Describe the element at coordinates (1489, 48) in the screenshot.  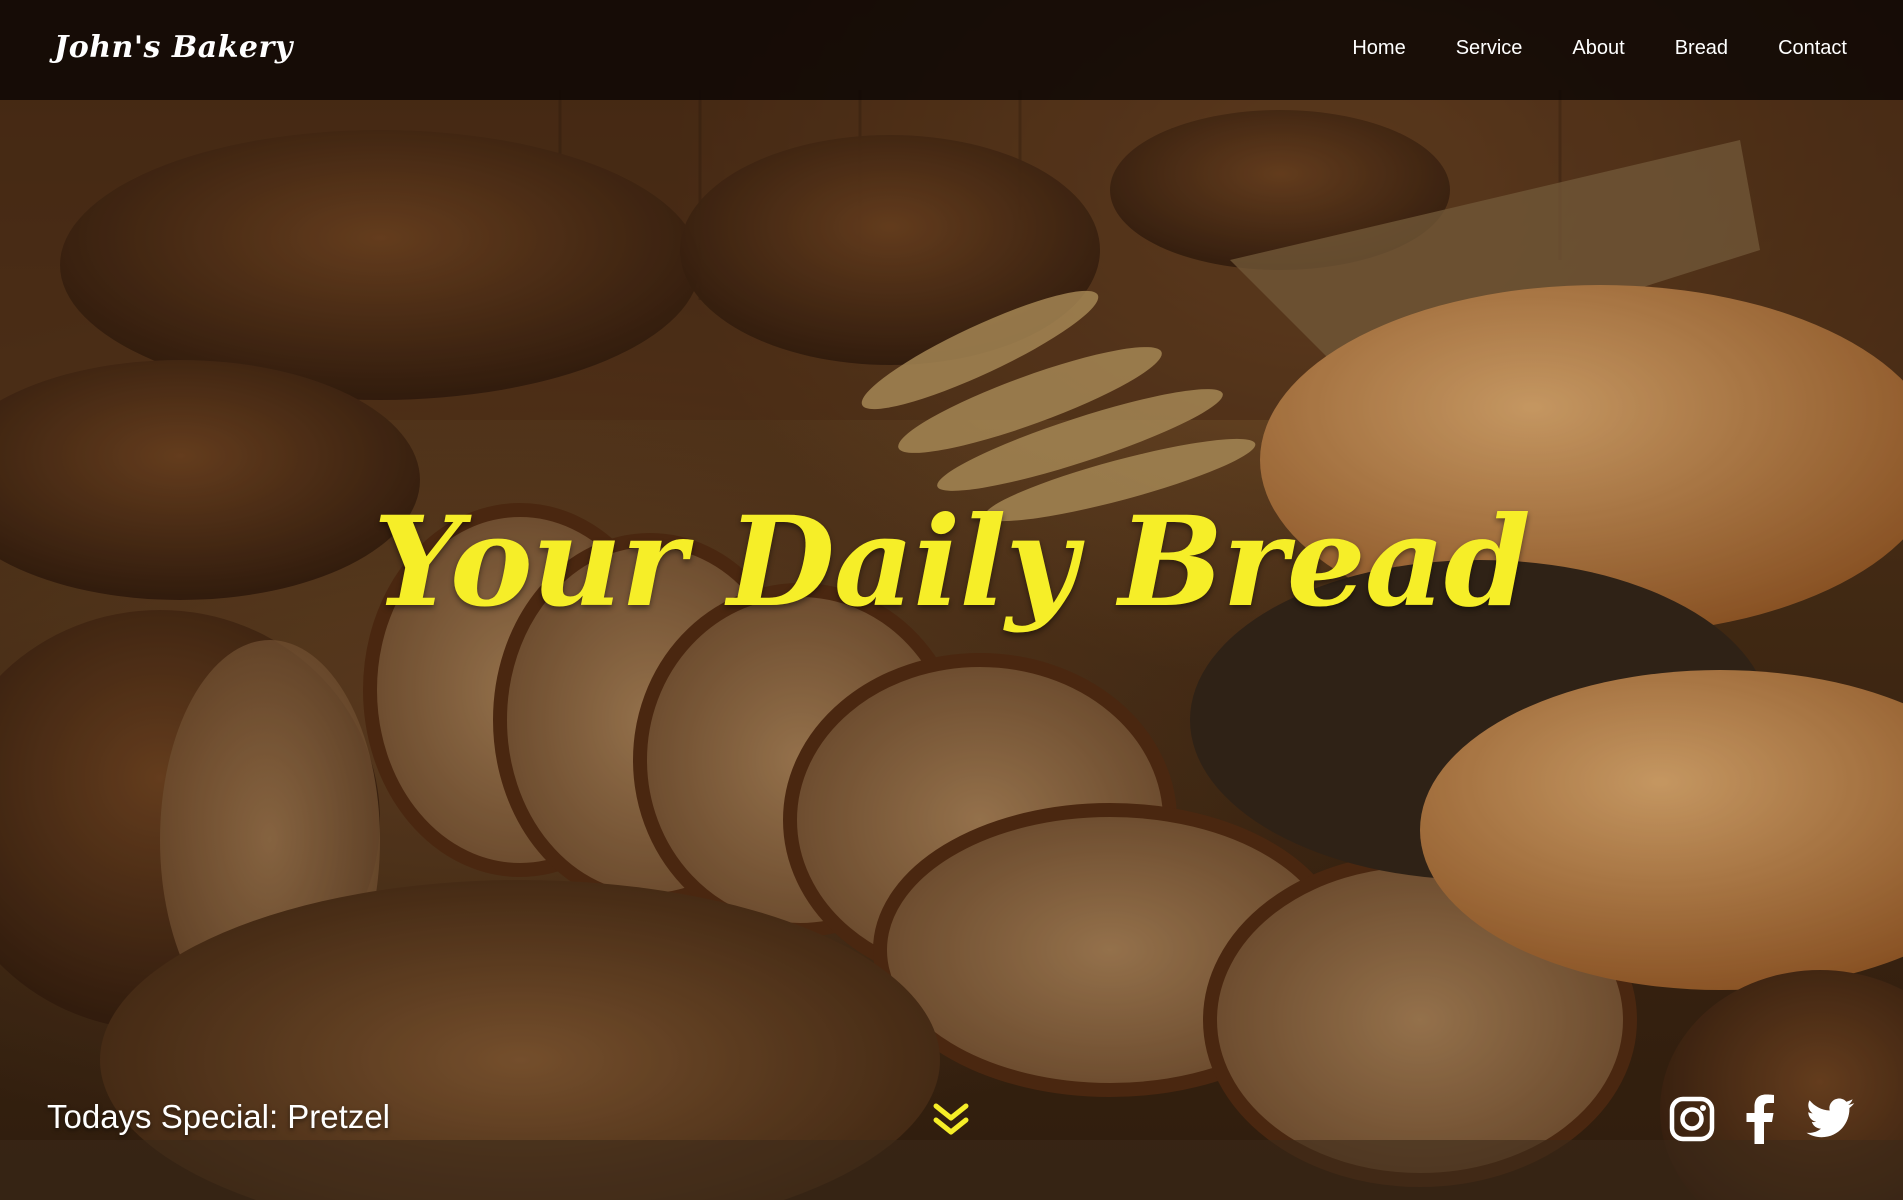
I see `nav-service-link: Service` at that location.